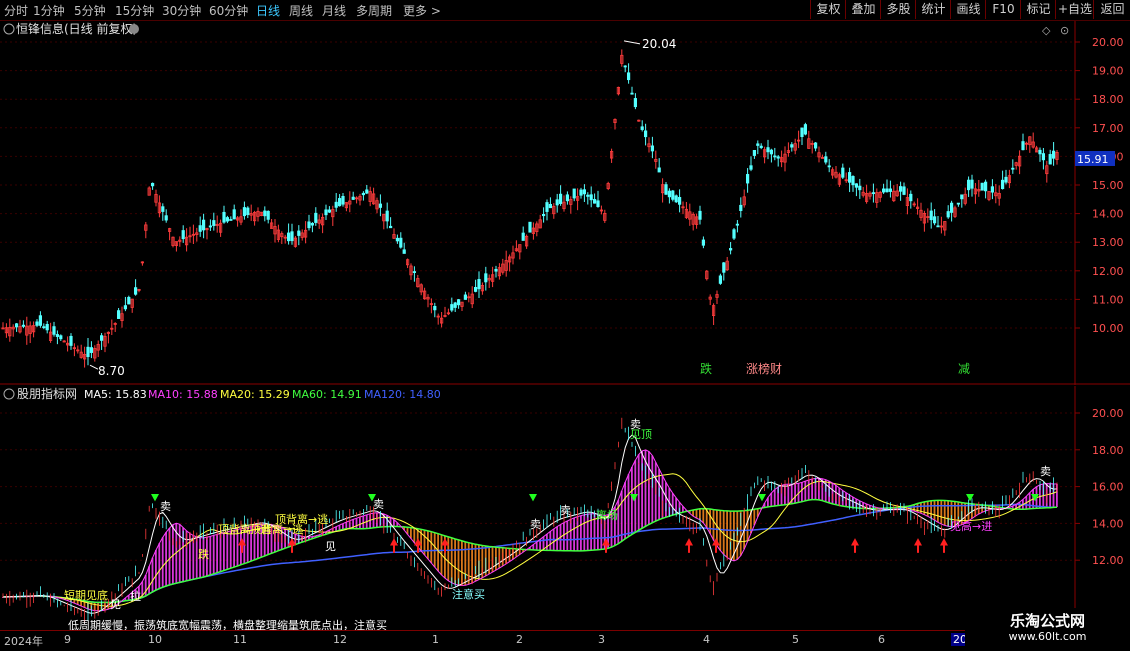 This screenshot has width=1130, height=651. I want to click on add-watchlist-button: +自选, so click(1074, 9).